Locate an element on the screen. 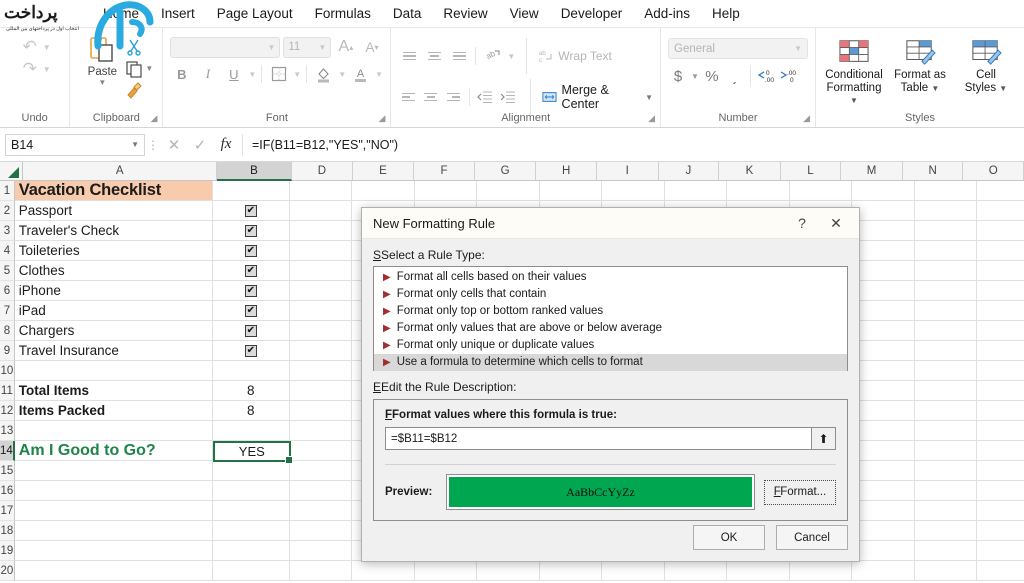 This screenshot has width=1024, height=583. copy-button: ▼ is located at coordinates (139, 68).